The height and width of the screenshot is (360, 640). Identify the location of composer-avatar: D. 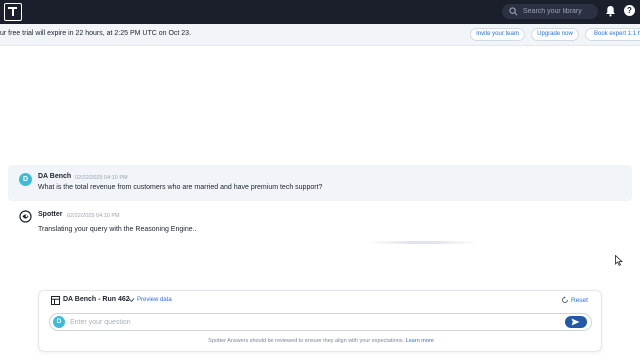
(59, 321).